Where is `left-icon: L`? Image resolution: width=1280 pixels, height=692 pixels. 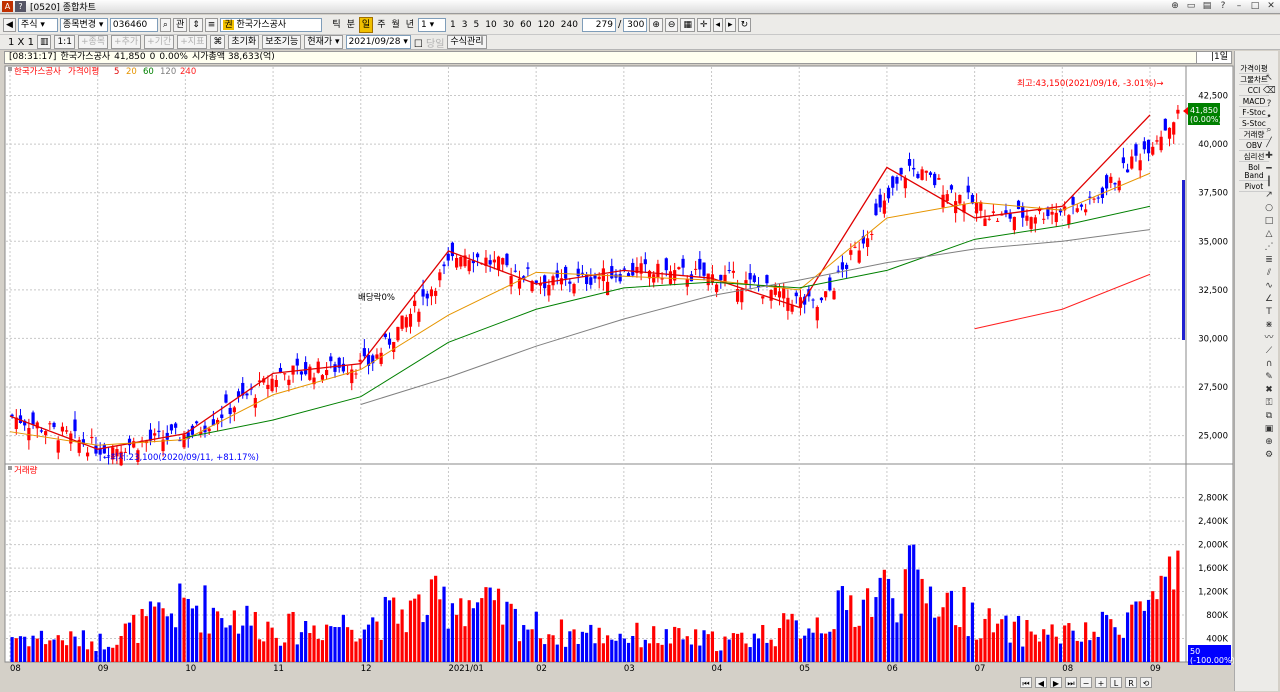
left-icon: L is located at coordinates (1116, 682).